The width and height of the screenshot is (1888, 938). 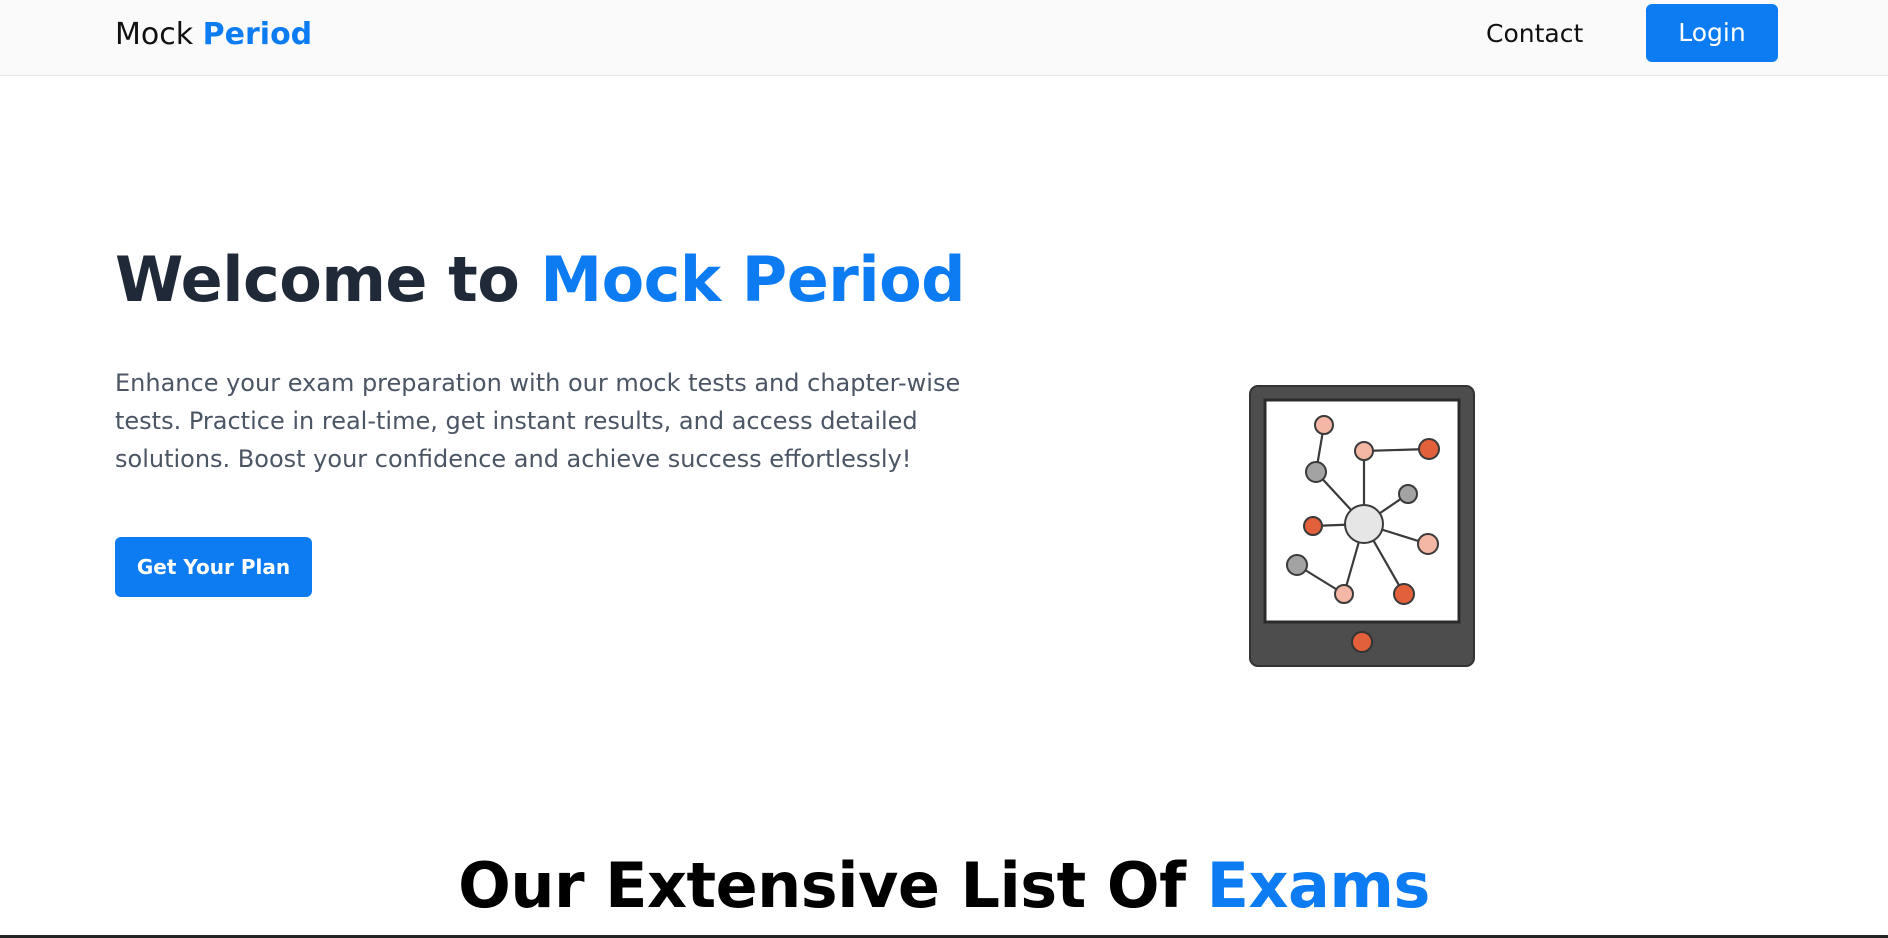 What do you see at coordinates (944, 38) in the screenshot?
I see `navbar: Mock Period Contact Login` at bounding box center [944, 38].